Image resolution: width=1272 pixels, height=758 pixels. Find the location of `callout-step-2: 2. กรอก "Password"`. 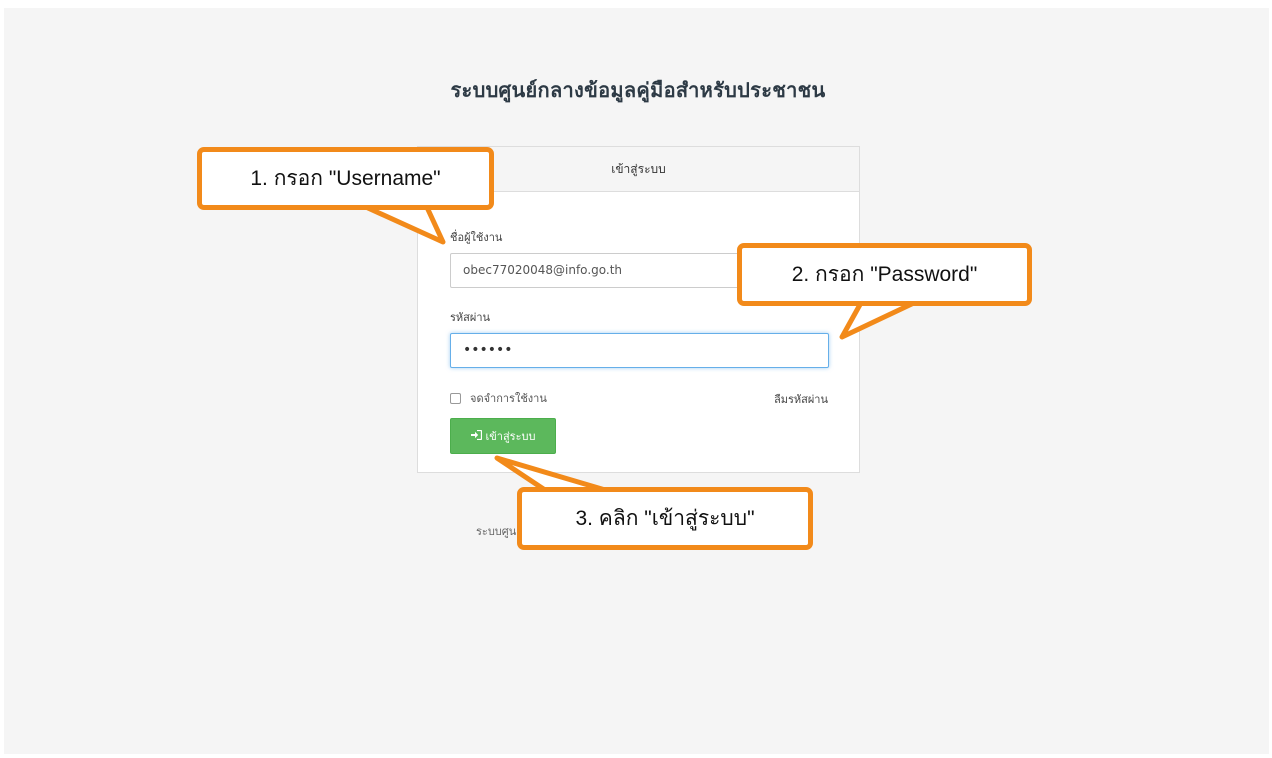

callout-step-2: 2. กรอก "Password" is located at coordinates (884, 274).